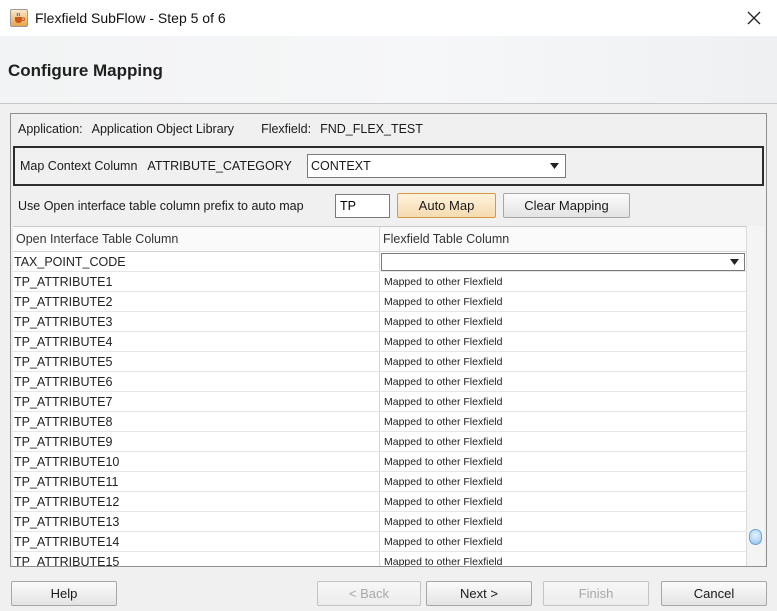 The width and height of the screenshot is (777, 611). I want to click on table-row: TP_ATTRIBUTE3 Mapped to other Flexfield, so click(379, 322).